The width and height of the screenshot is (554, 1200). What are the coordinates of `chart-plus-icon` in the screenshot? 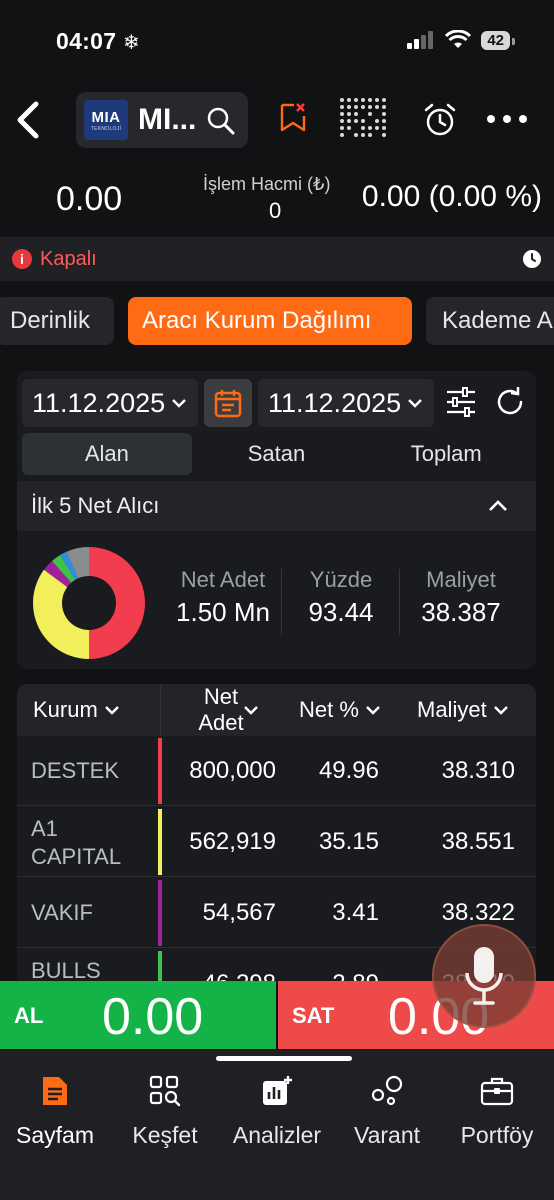 It's located at (277, 1091).